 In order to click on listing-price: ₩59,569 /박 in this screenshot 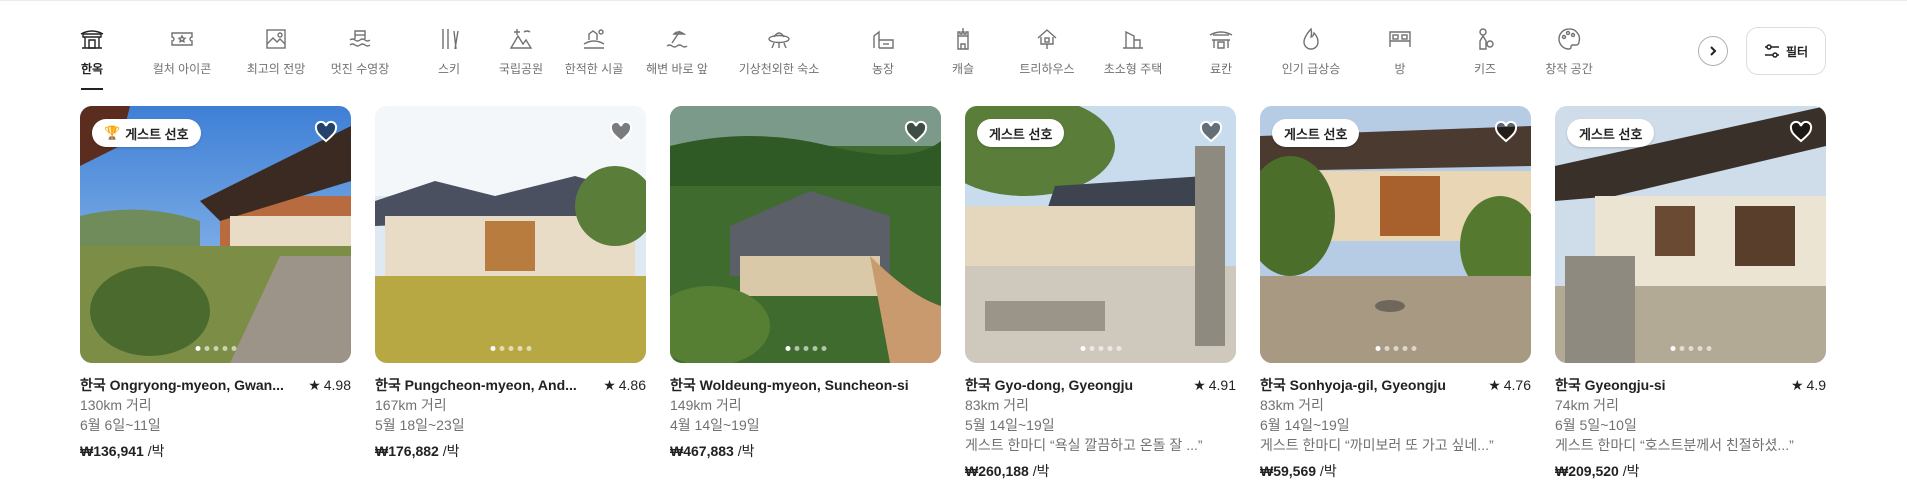, I will do `click(1298, 471)`.